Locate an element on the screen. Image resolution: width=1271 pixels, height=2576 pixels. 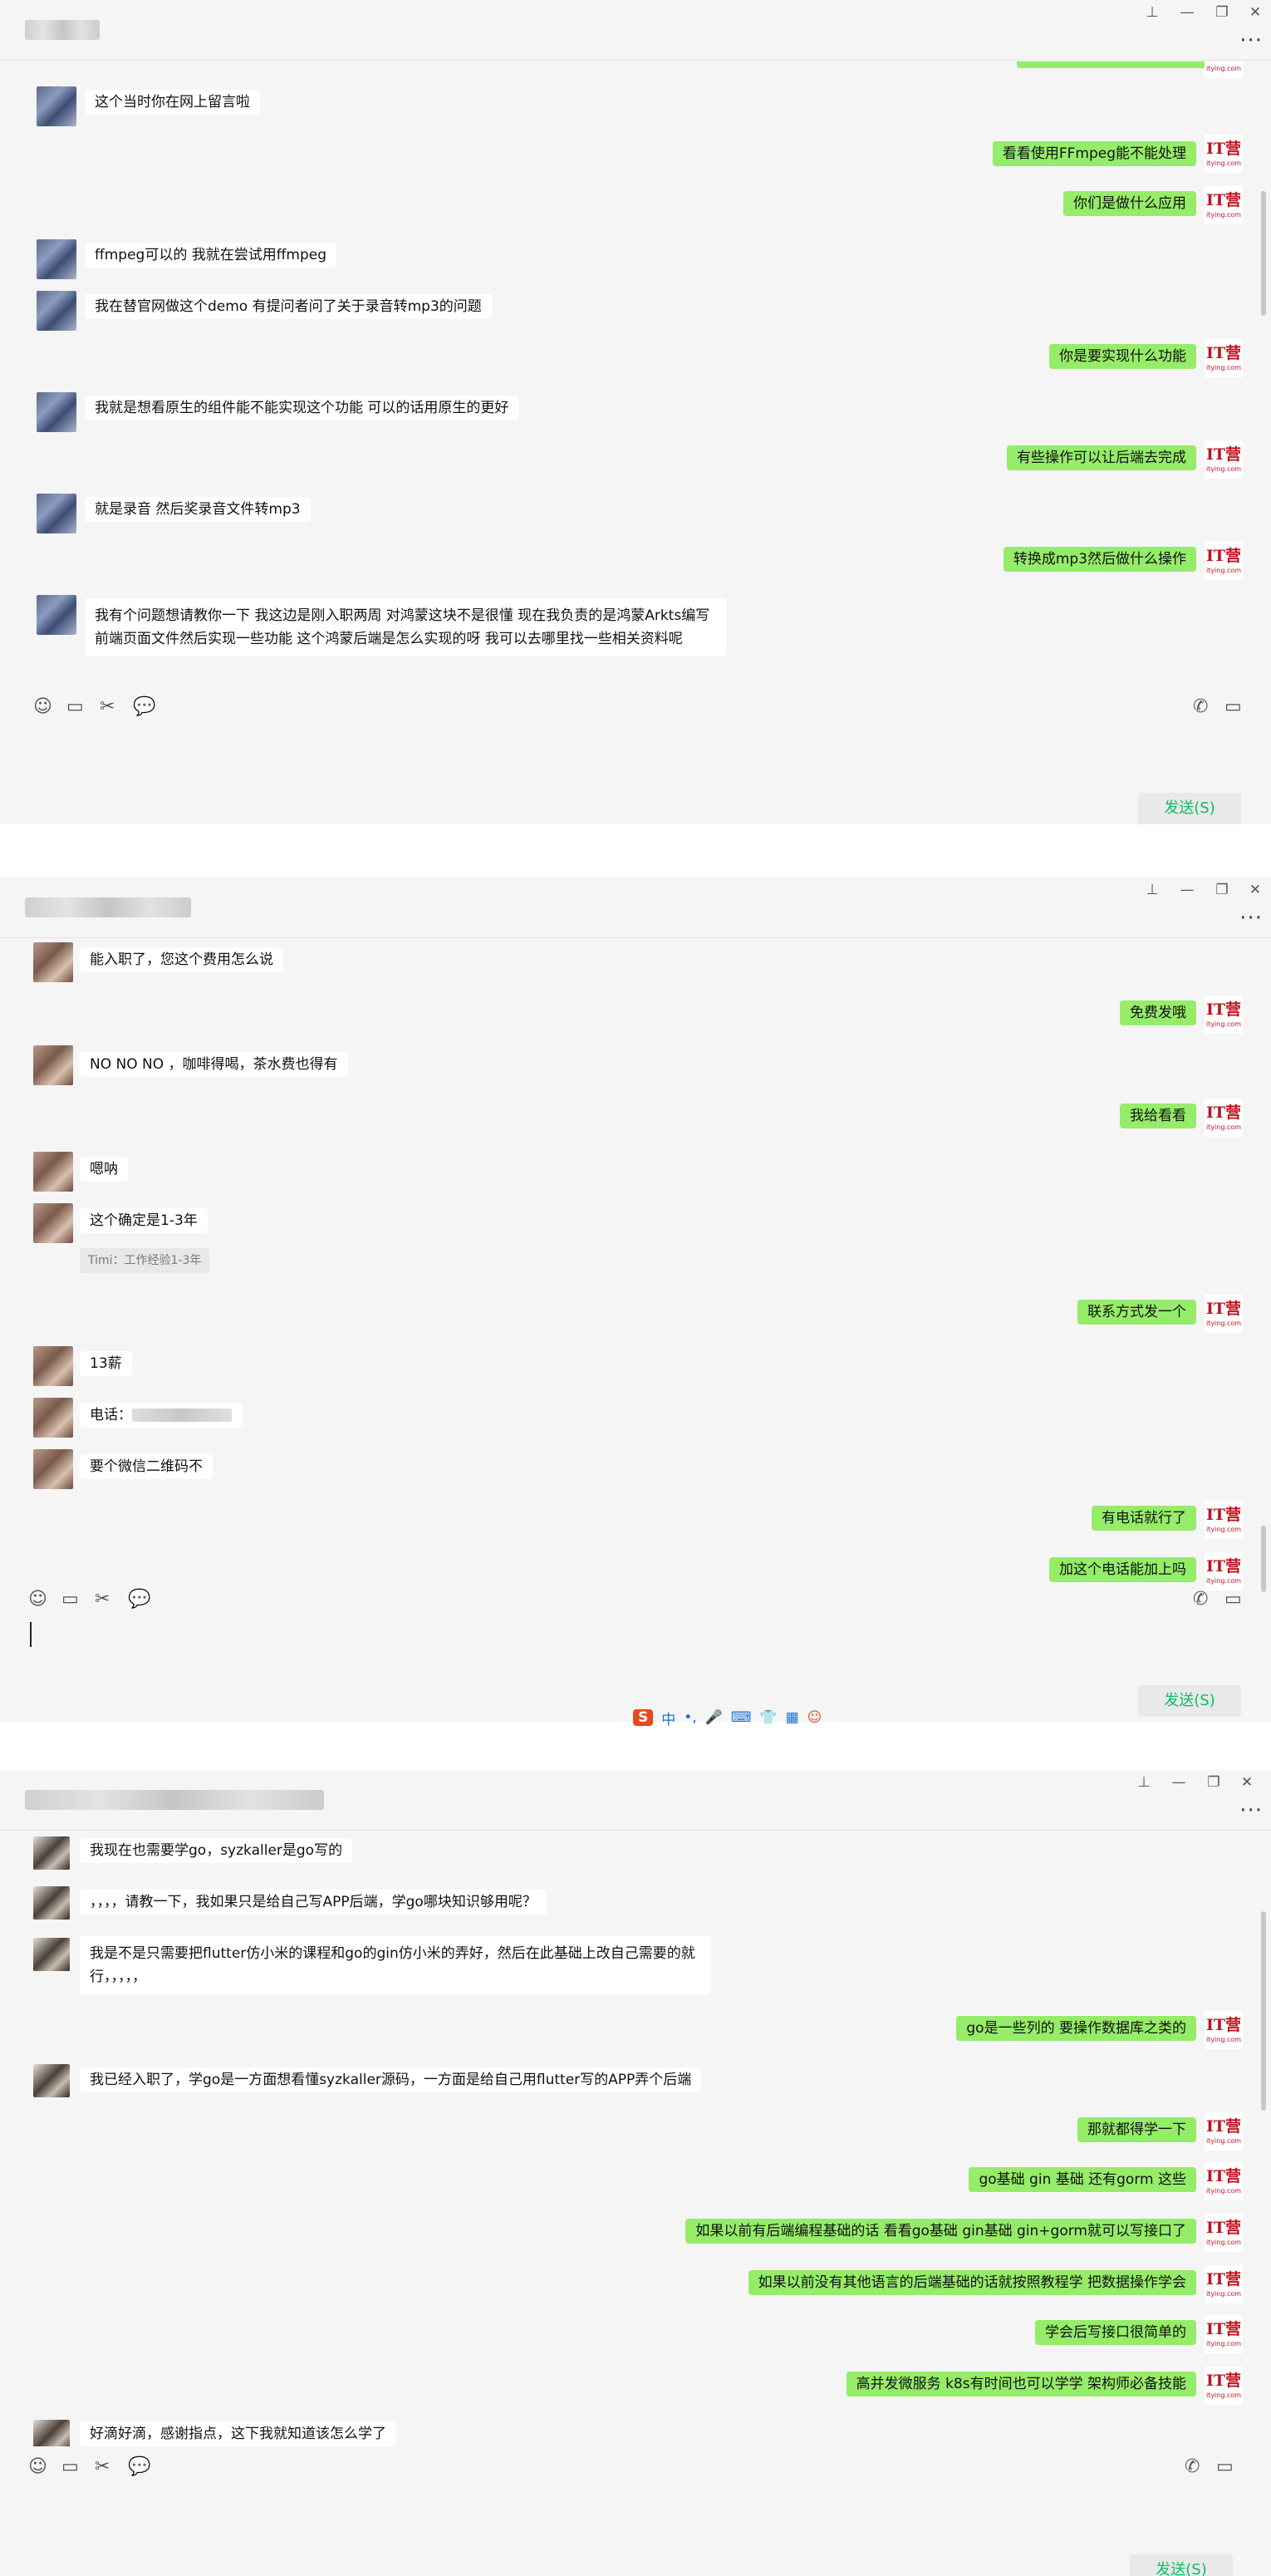
message-bubble: 转换成mp3然后做什么操作 is located at coordinates (1100, 559).